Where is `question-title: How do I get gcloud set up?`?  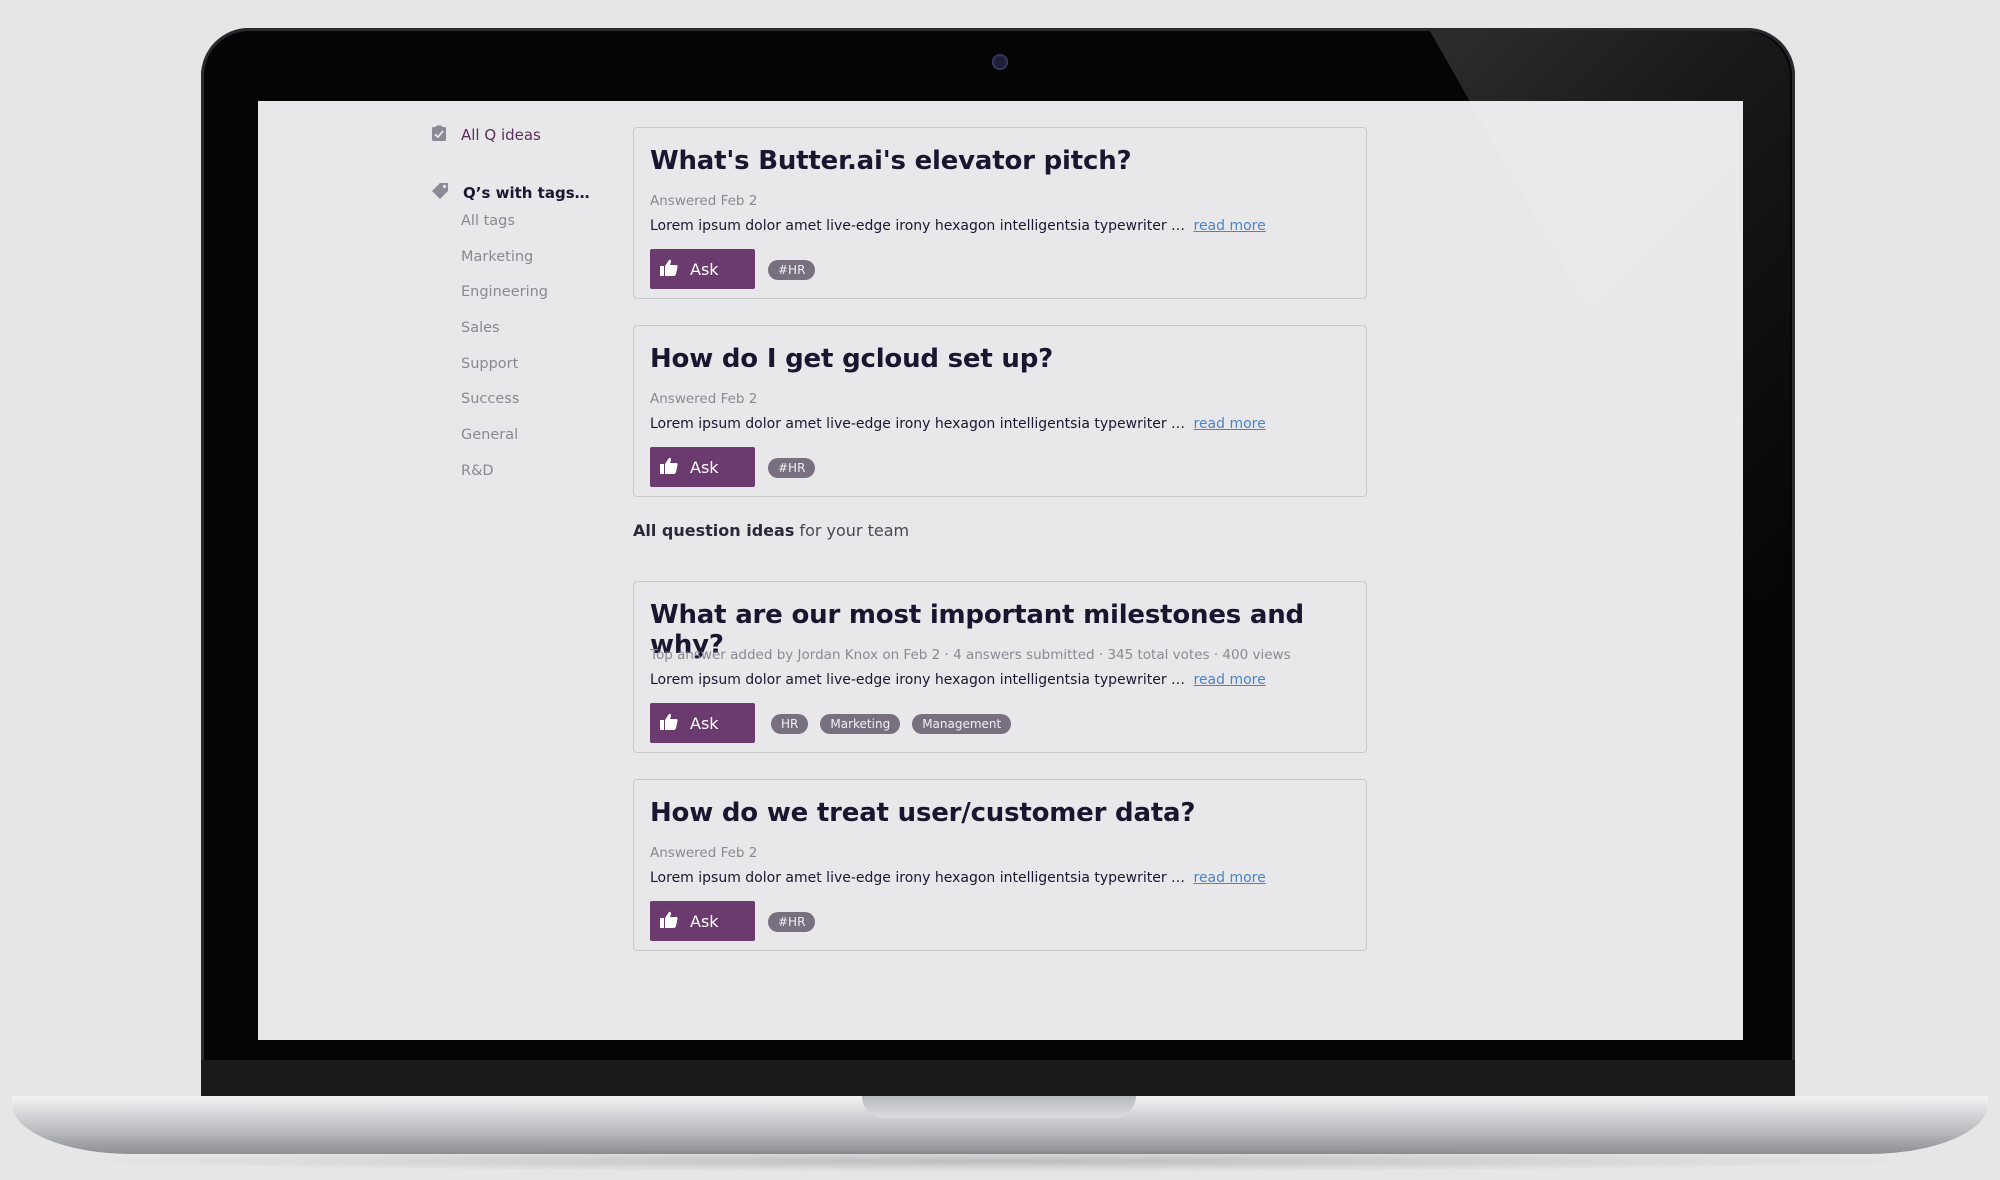
question-title: How do I get gcloud set up? is located at coordinates (851, 359).